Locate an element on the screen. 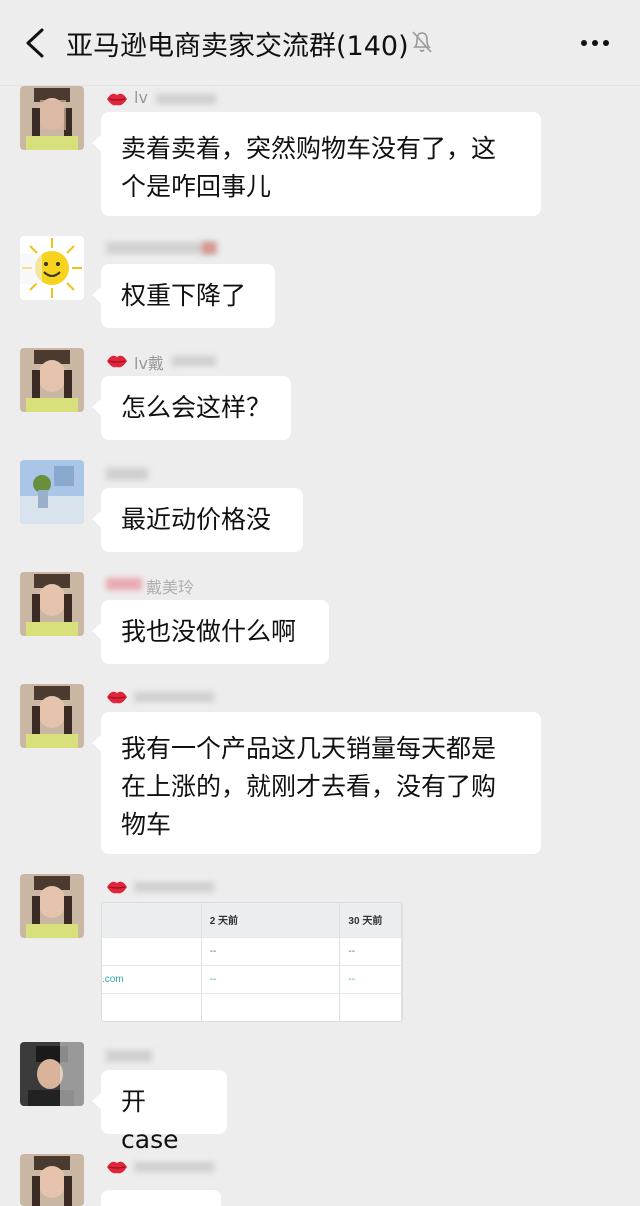 This screenshot has height=1206, width=640. message-item: lv 卖着卖着，突然购物车没有了，这 个是咋回事儿 is located at coordinates (320, 156).